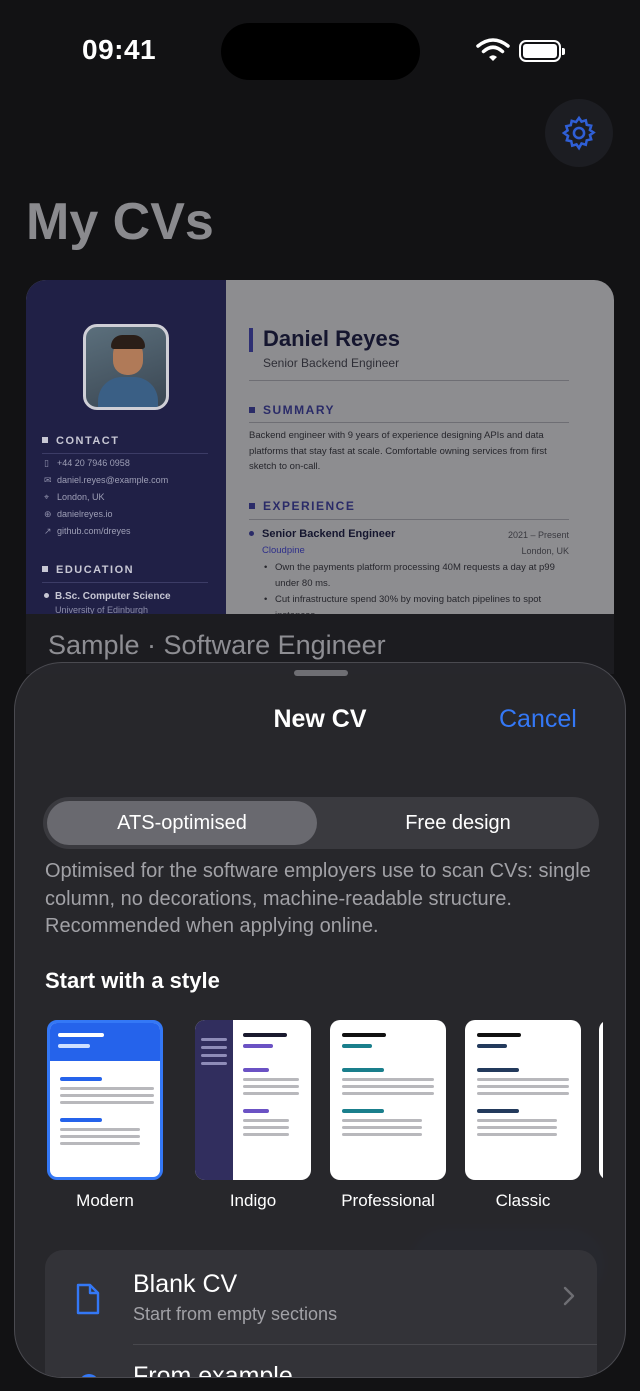  Describe the element at coordinates (107, 596) in the screenshot. I see `education-degree: B.Sc. Computer Science` at that location.